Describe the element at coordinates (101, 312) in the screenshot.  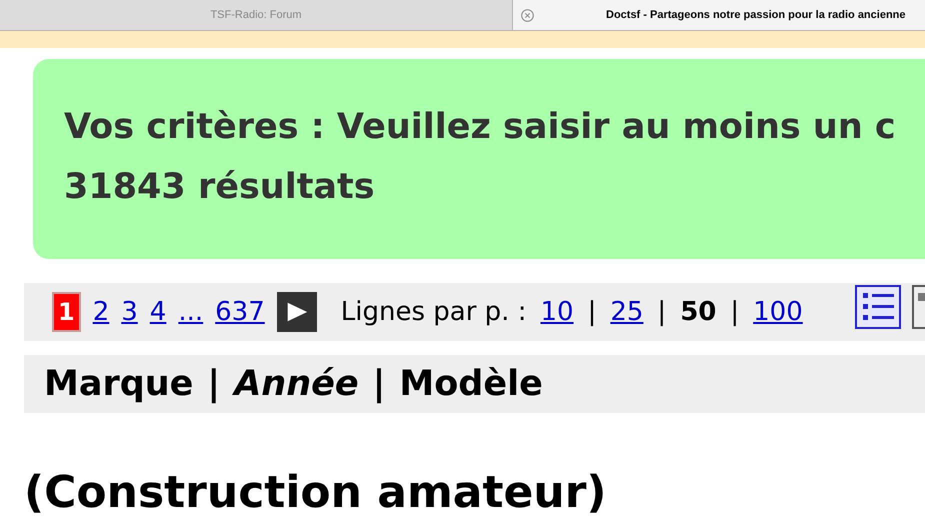
I see `page-link: 2` at that location.